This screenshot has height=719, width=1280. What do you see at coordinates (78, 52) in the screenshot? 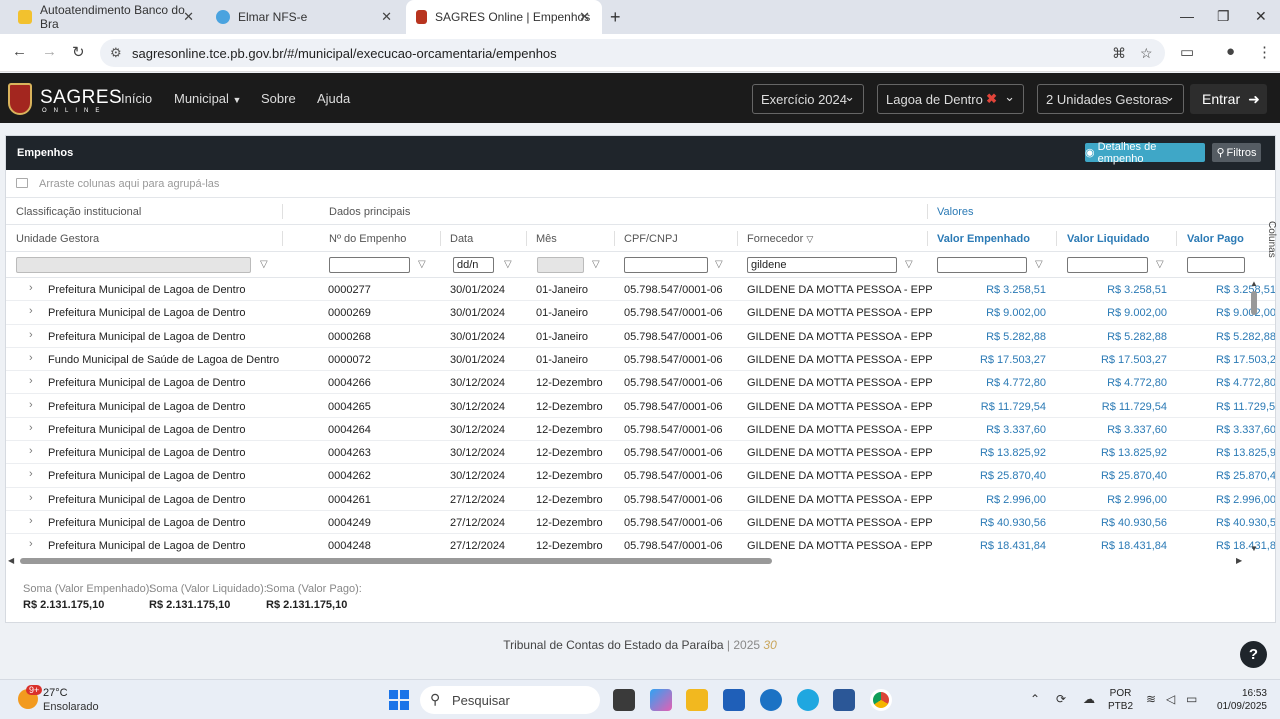
I see `reload-icon: ↻` at bounding box center [78, 52].